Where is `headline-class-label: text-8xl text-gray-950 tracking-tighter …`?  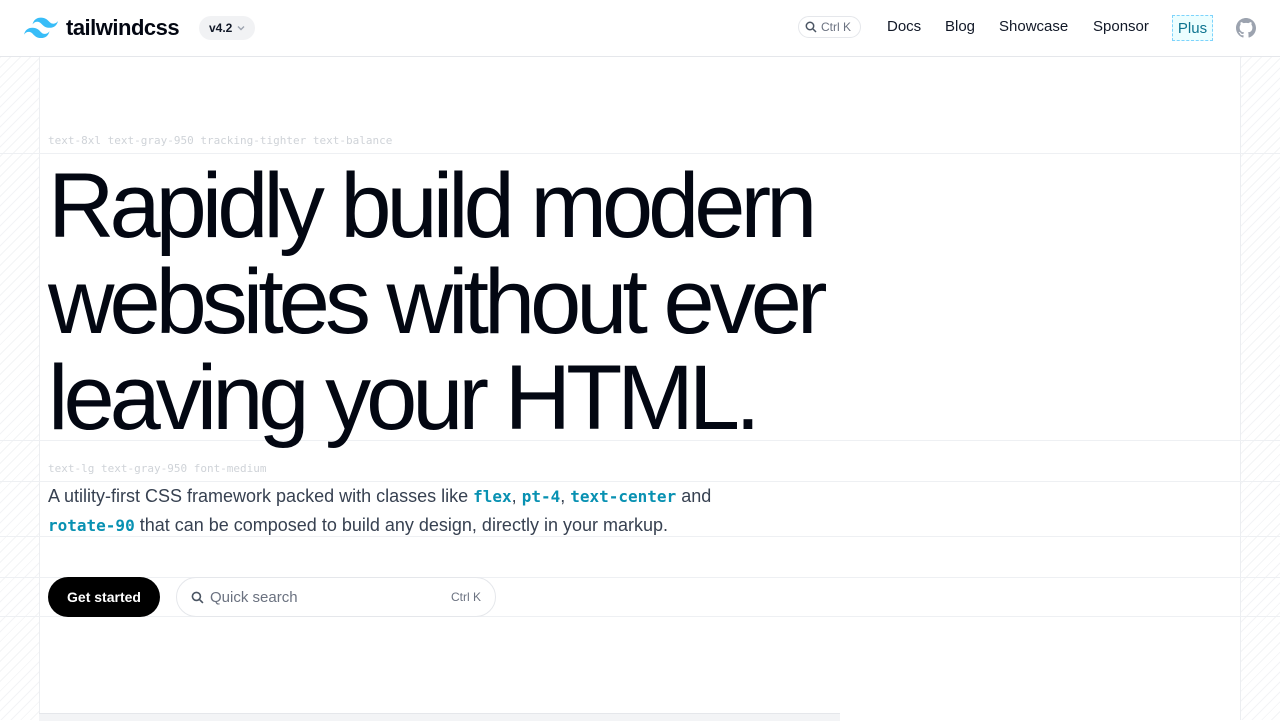 headline-class-label: text-8xl text-gray-950 tracking-tighter … is located at coordinates (220, 140).